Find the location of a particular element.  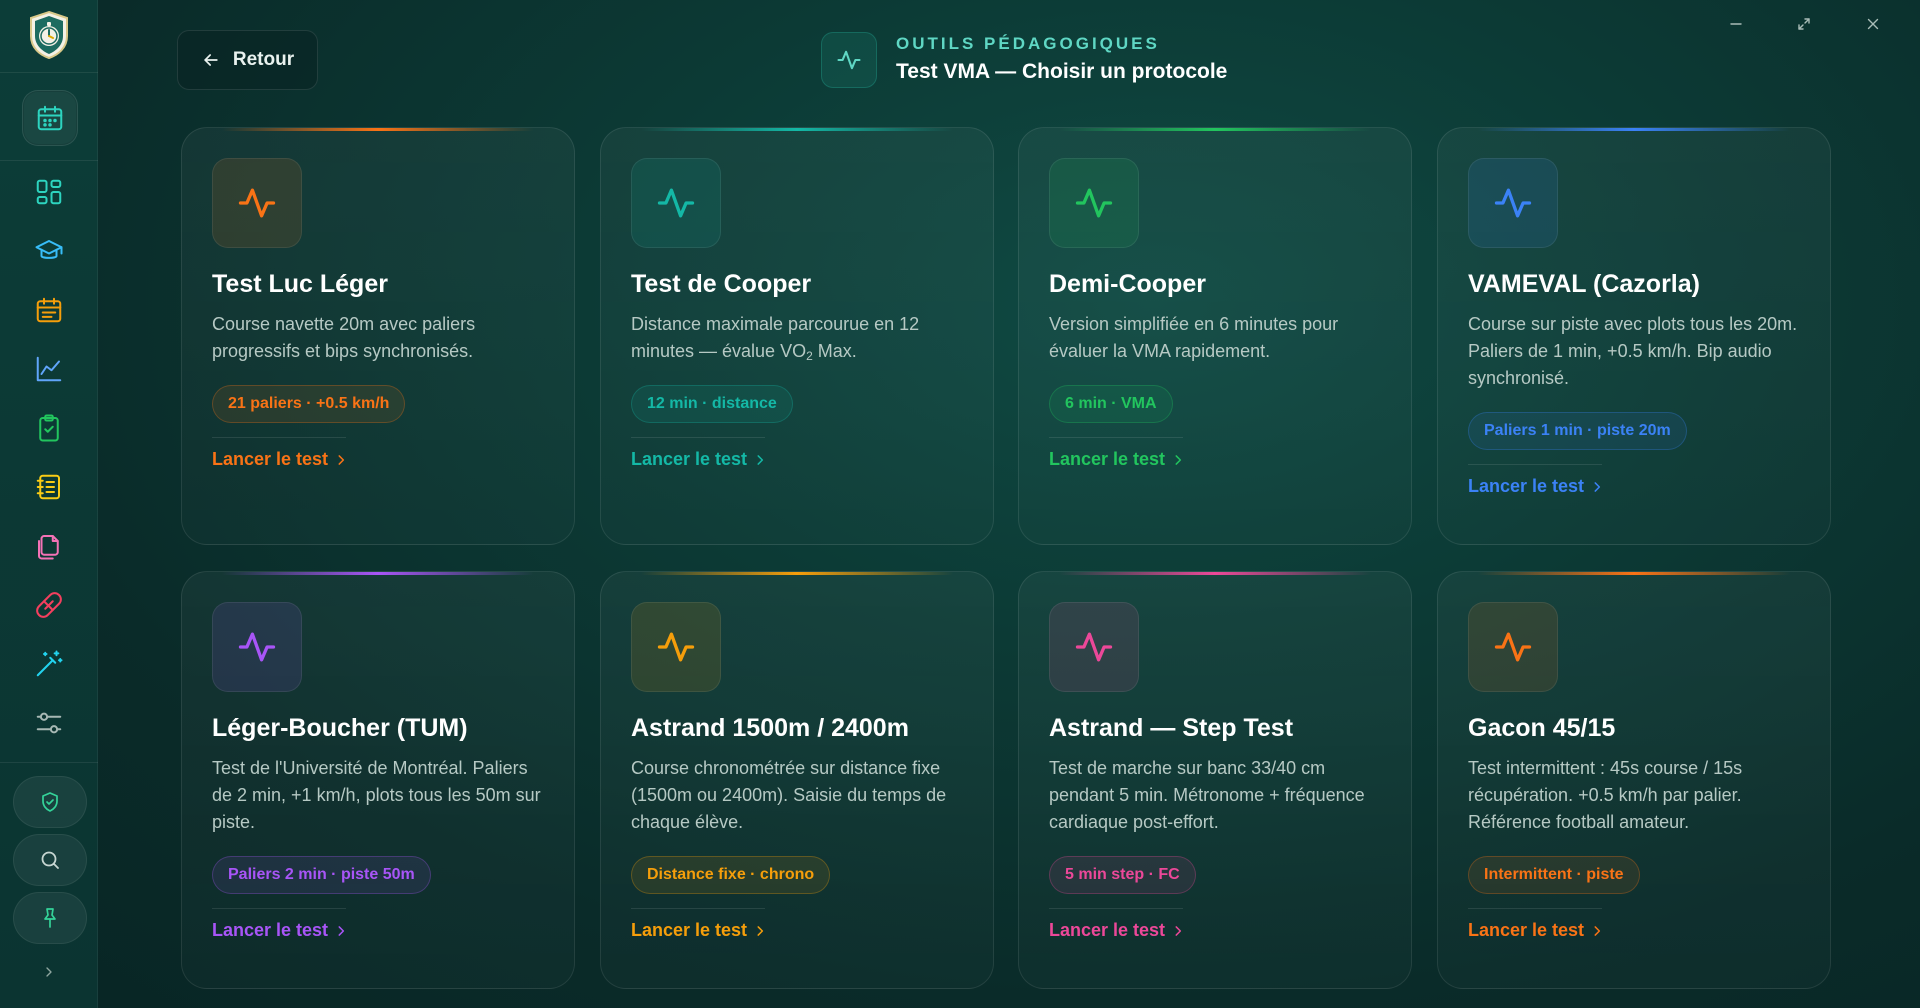

minimize-icon is located at coordinates (1736, 24).